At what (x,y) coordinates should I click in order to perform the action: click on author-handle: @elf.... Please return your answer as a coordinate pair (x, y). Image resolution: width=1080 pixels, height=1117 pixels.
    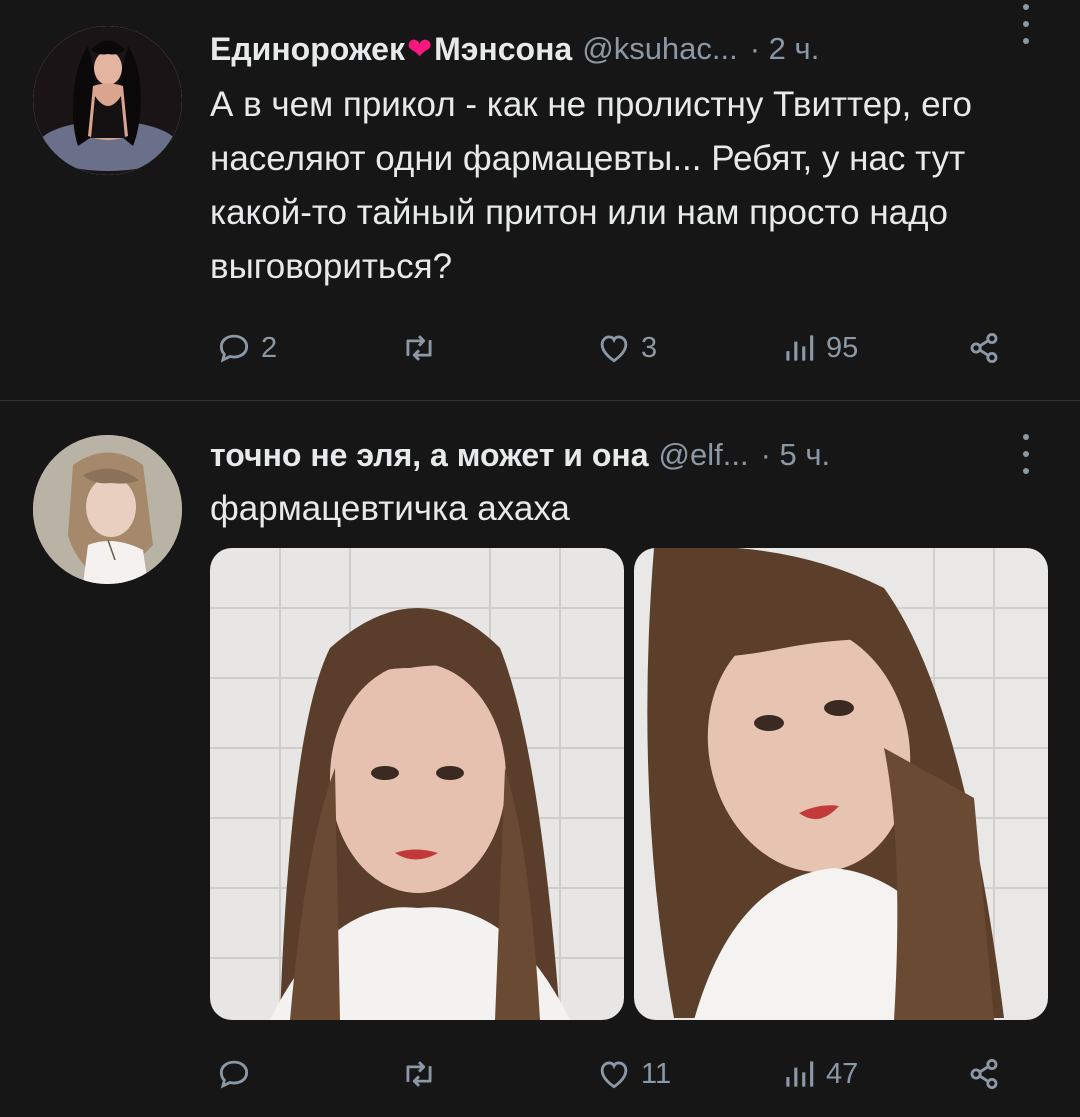
    Looking at the image, I should click on (704, 455).